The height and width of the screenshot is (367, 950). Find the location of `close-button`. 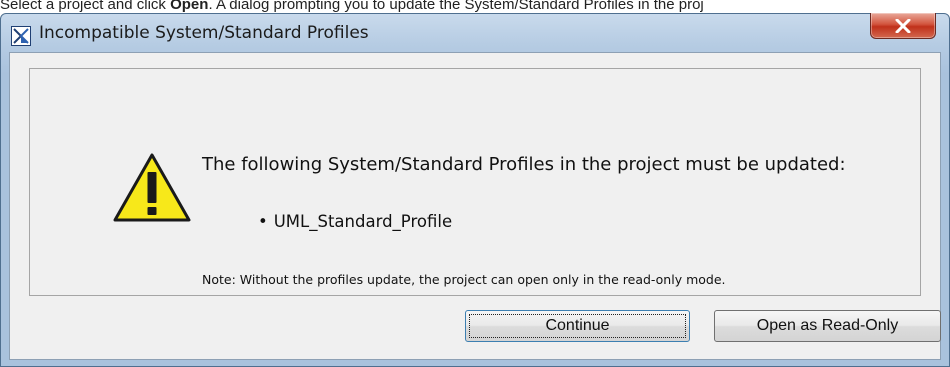

close-button is located at coordinates (903, 26).